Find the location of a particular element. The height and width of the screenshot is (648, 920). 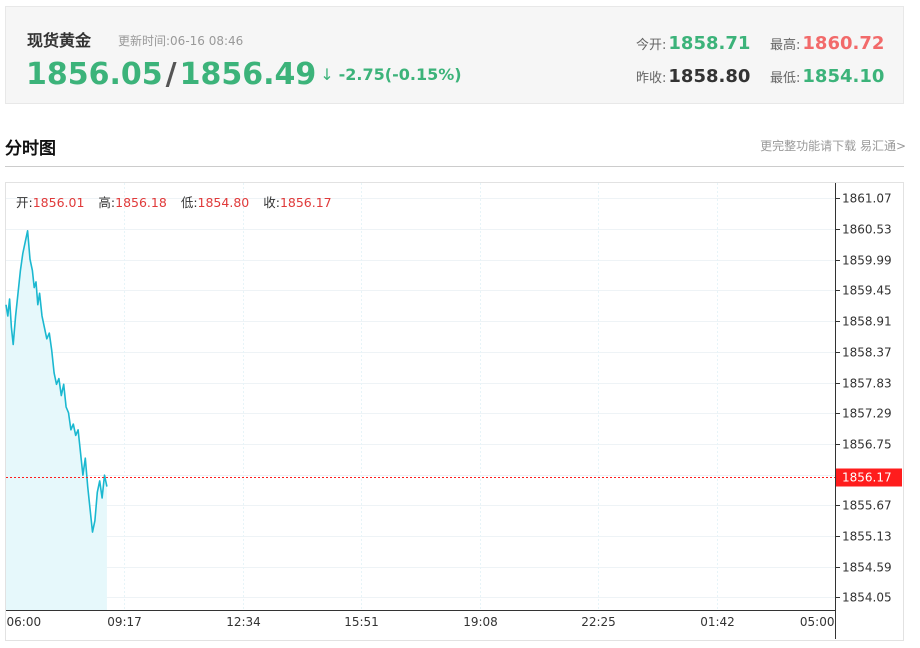

update-time-label: 更新时间: is located at coordinates (144, 41).